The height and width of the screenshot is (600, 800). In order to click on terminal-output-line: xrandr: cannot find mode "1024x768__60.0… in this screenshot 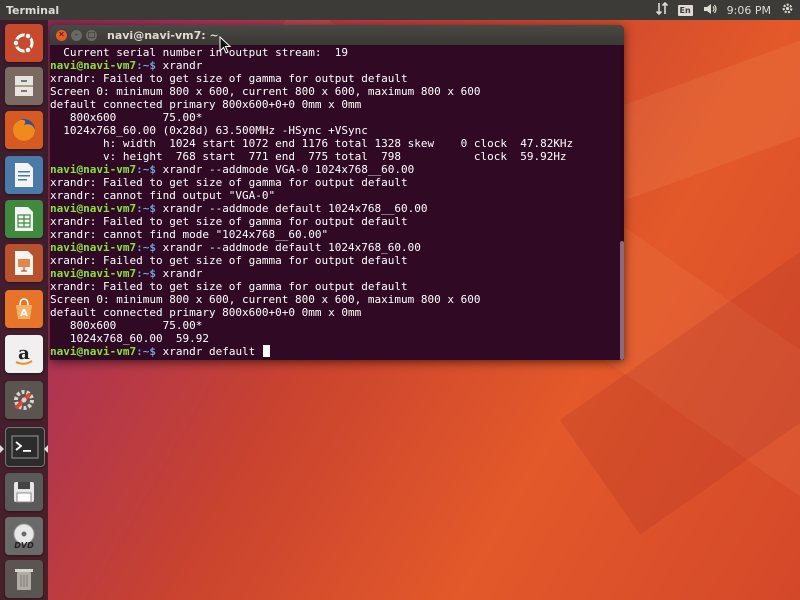, I will do `click(189, 234)`.